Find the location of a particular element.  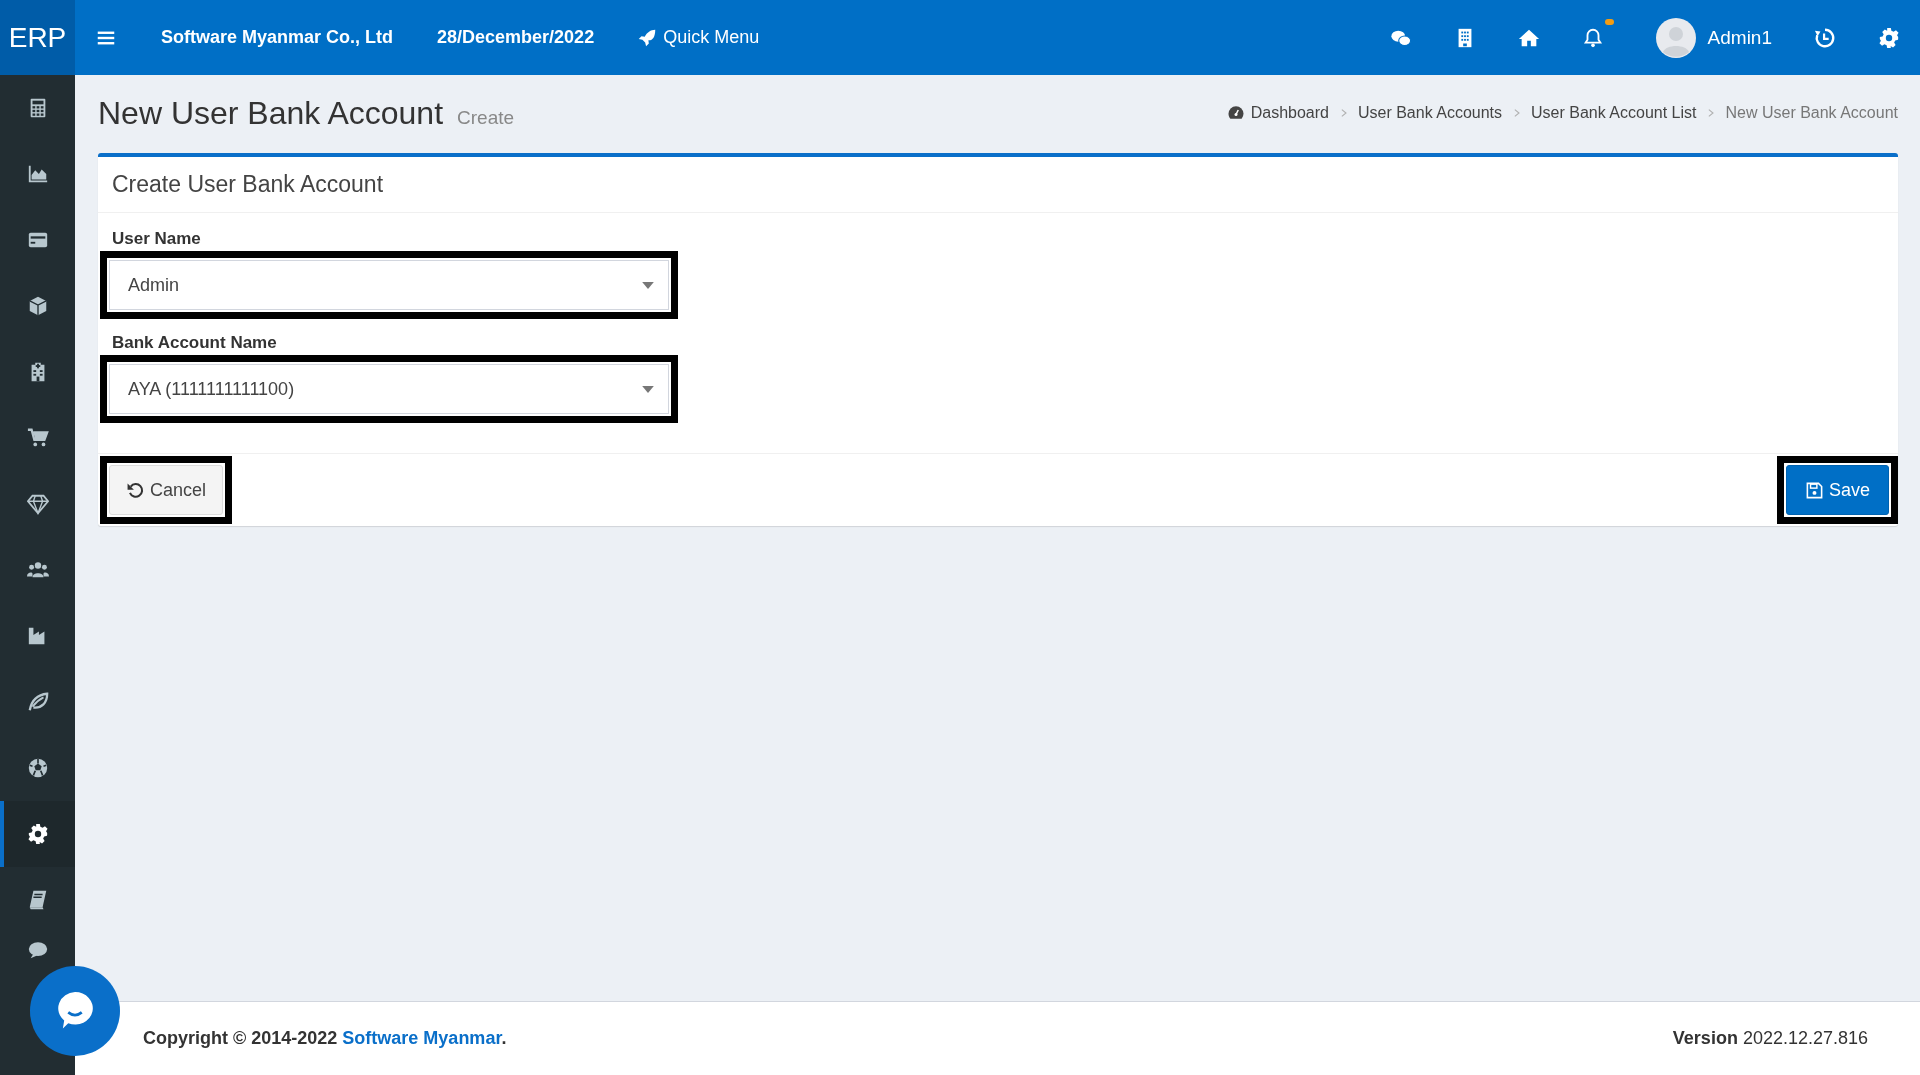

breadcrumb-link: User Bank Account List is located at coordinates (1614, 113).